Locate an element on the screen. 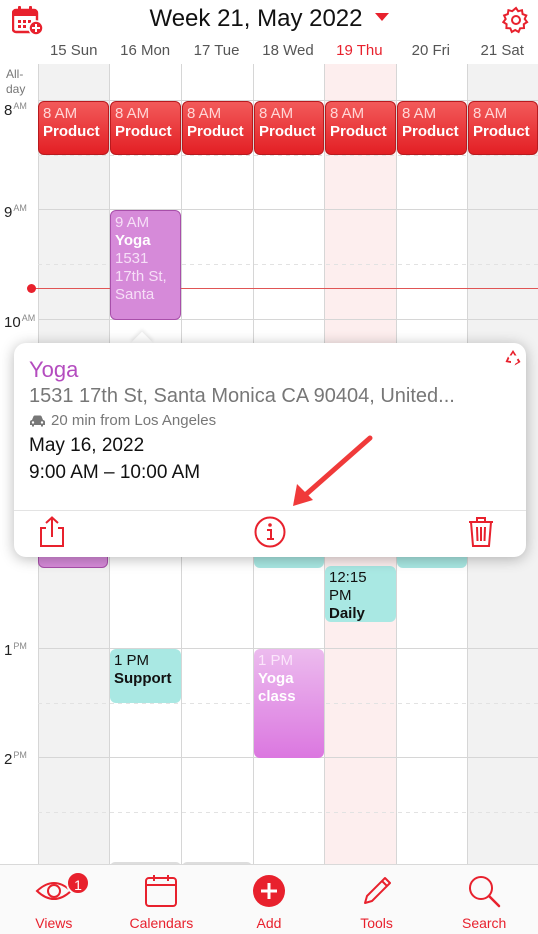 The image size is (538, 934). pencil-icon is located at coordinates (377, 890).